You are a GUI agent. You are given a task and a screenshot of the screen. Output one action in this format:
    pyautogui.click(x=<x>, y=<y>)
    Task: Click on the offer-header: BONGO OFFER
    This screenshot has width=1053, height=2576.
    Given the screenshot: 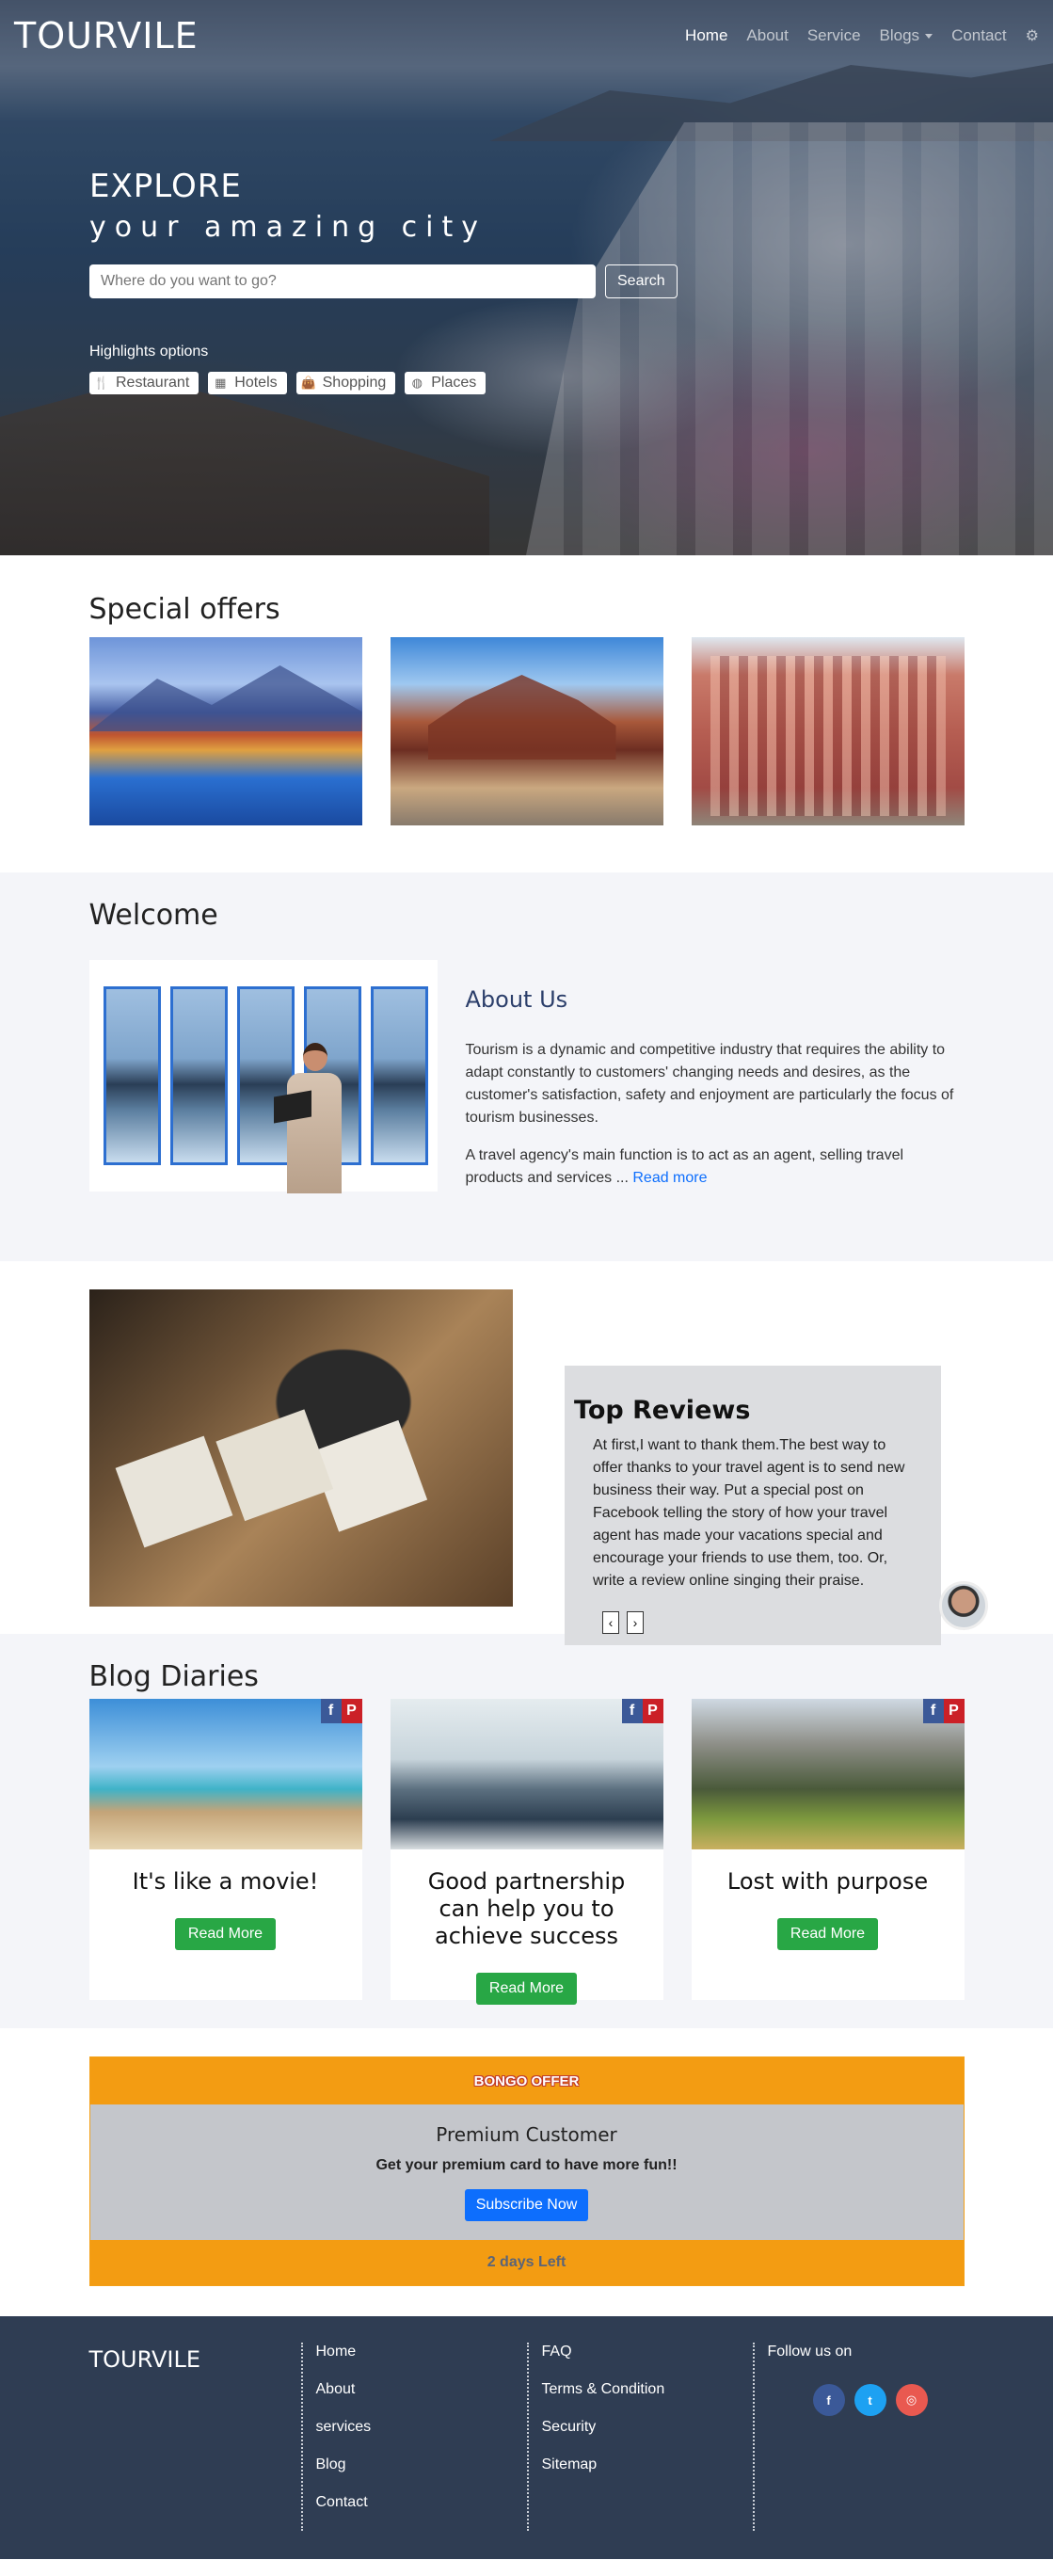 What is the action you would take?
    pyautogui.click(x=526, y=2080)
    